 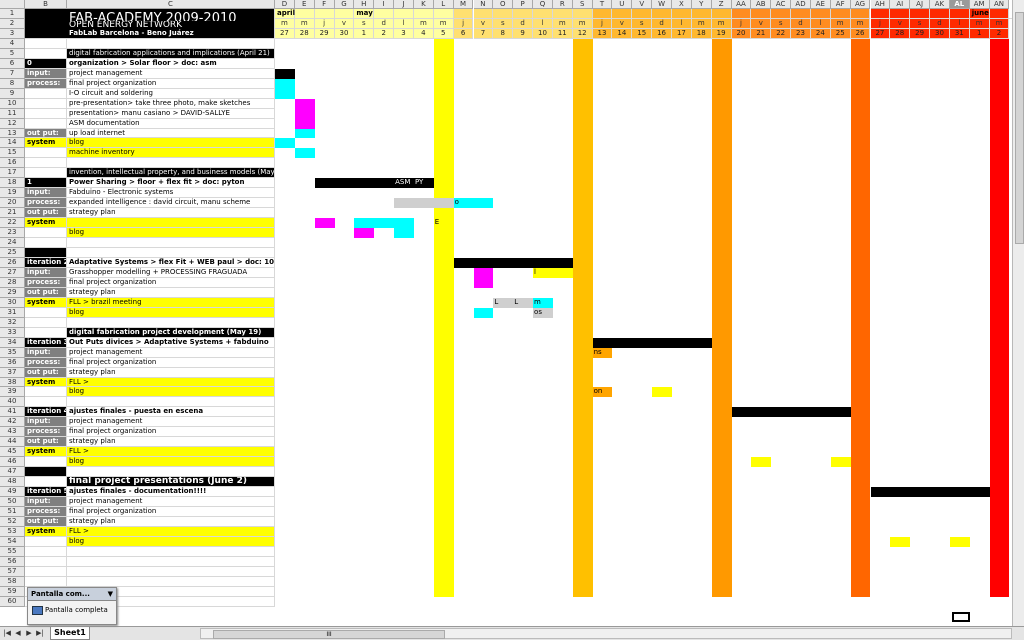 I want to click on row-label-cell: iteration 5, so click(x=46, y=492).